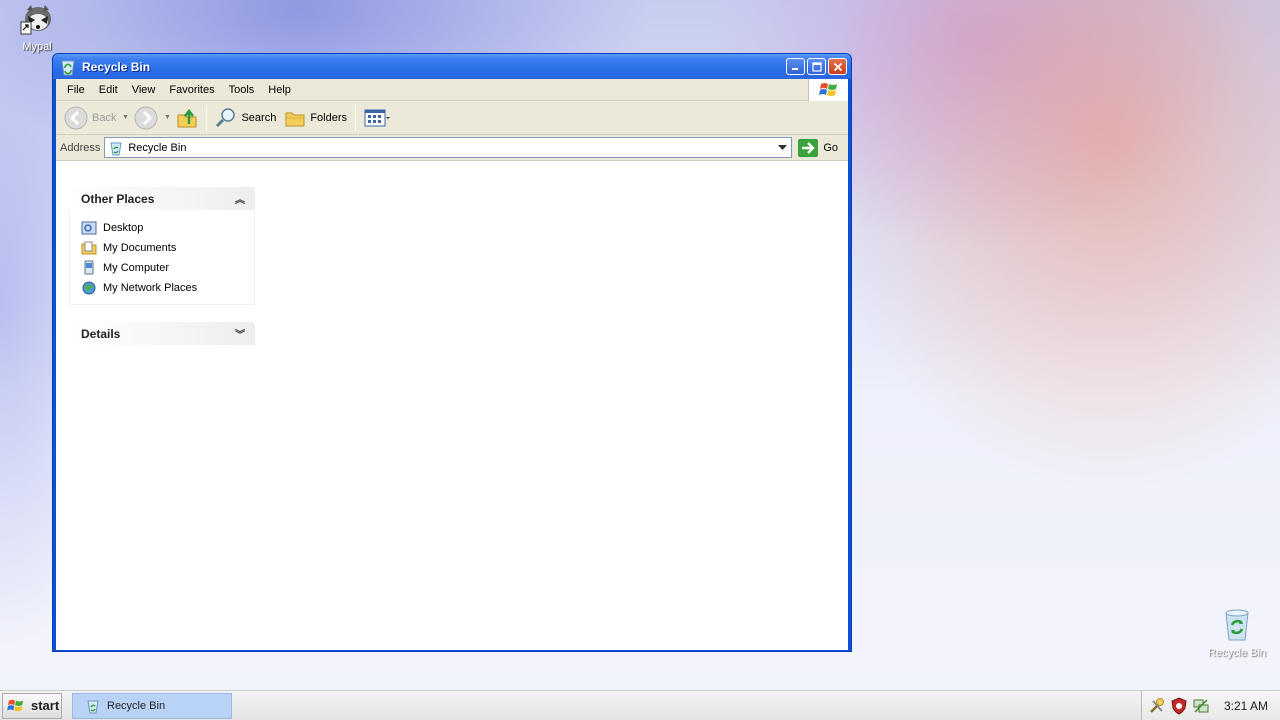 Image resolution: width=1280 pixels, height=720 pixels. What do you see at coordinates (167, 117) in the screenshot?
I see `forward-dropdown-icon: ▼` at bounding box center [167, 117].